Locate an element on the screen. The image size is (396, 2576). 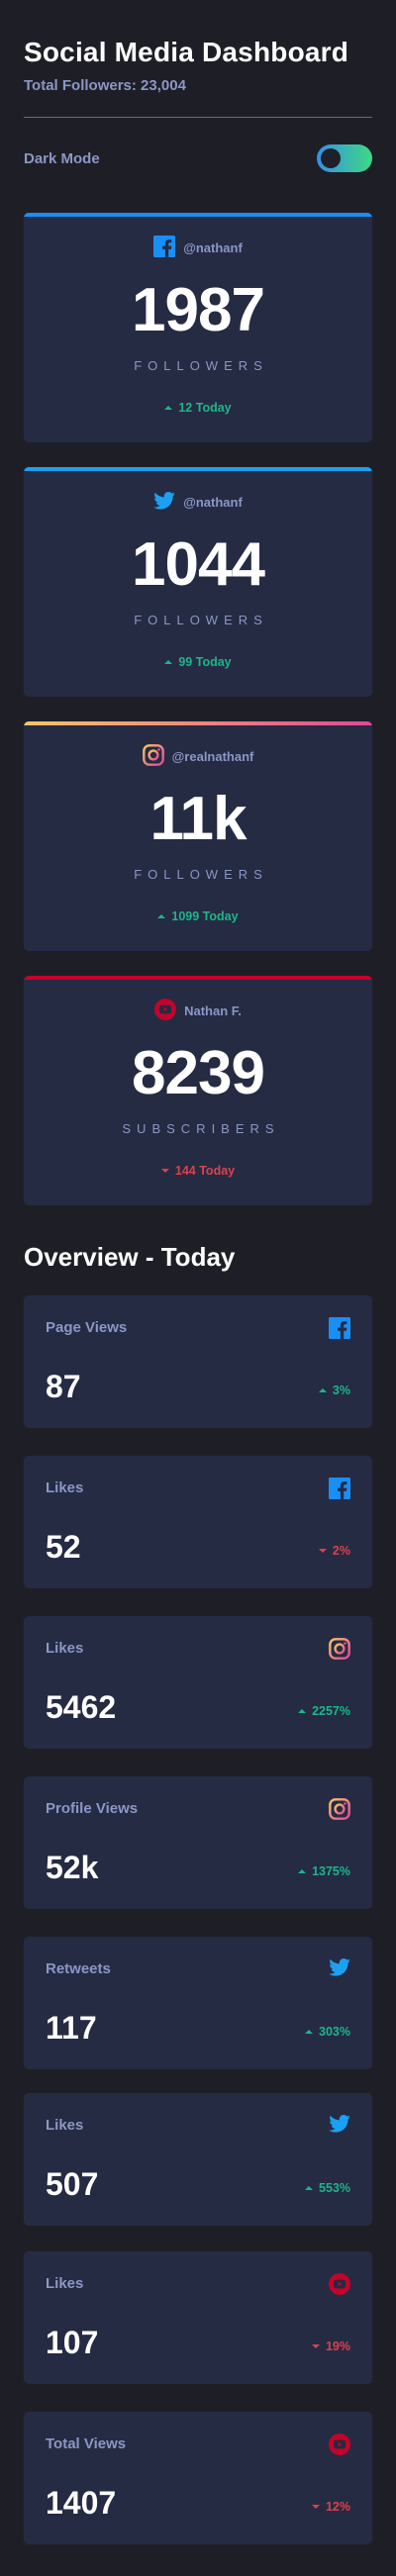
overview-change: 303% is located at coordinates (327, 2032).